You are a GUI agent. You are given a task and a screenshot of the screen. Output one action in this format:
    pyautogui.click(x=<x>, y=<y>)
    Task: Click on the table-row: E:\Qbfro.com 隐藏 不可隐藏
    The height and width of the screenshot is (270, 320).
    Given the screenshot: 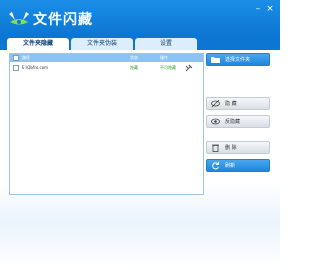 What is the action you would take?
    pyautogui.click(x=106, y=68)
    